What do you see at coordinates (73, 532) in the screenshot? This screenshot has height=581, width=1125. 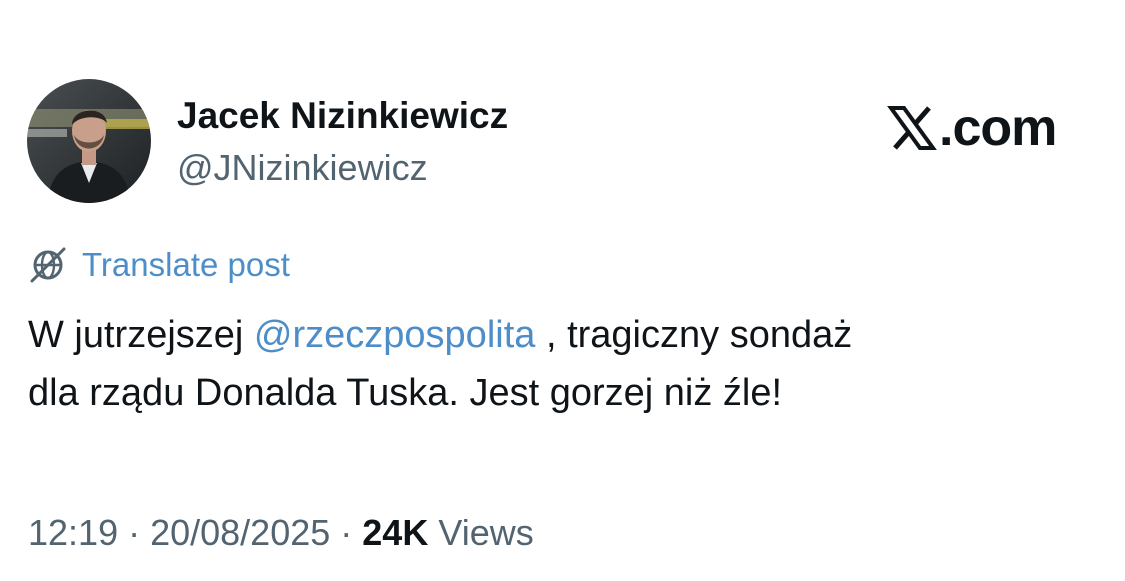 I see `post-time: 12:19` at bounding box center [73, 532].